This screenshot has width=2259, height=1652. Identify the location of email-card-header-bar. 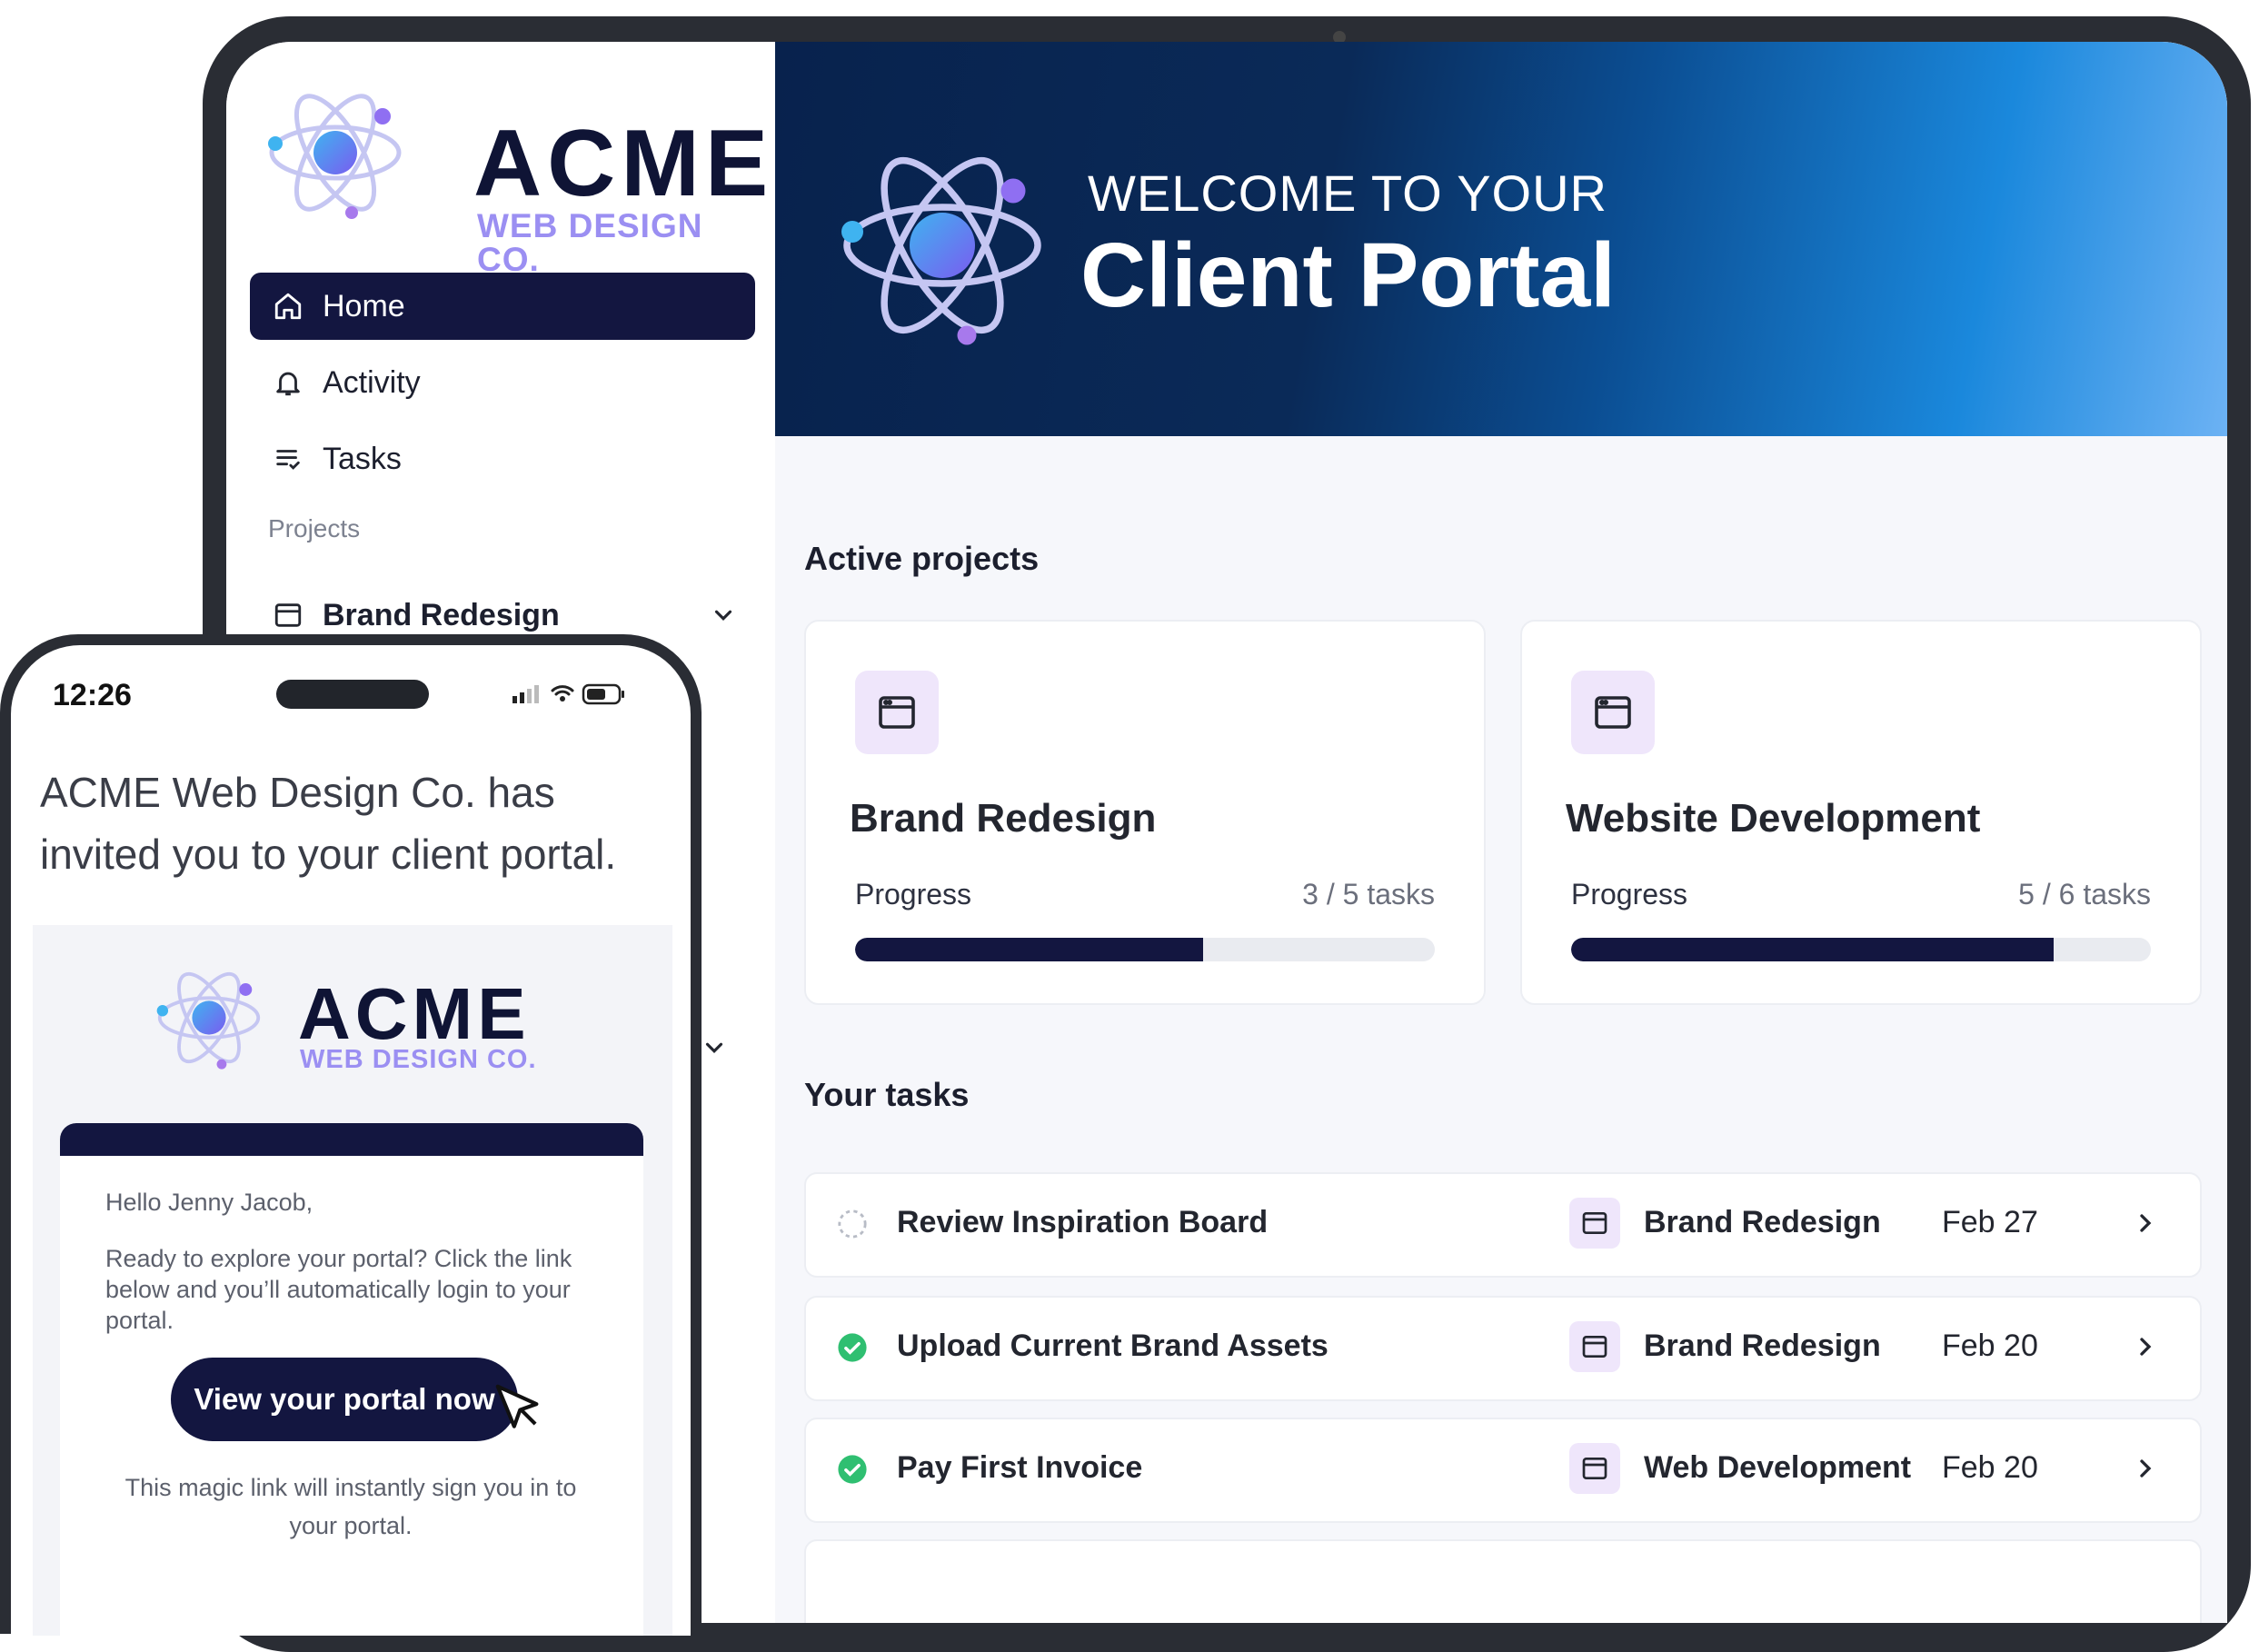
(351, 1139).